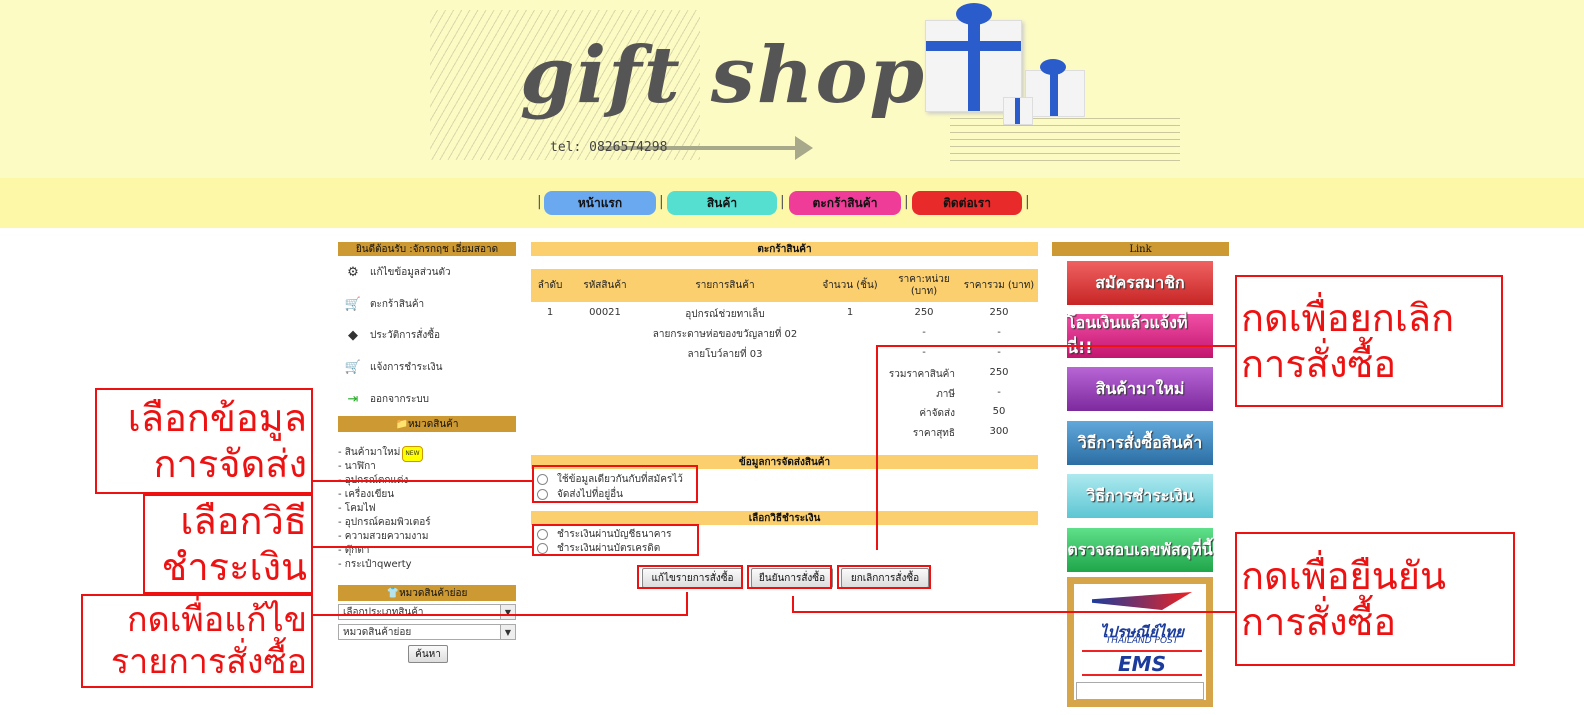 The image size is (1584, 715). Describe the element at coordinates (784, 518) in the screenshot. I see `payment-heading: เลือกวิธีชำระเงิน` at that location.